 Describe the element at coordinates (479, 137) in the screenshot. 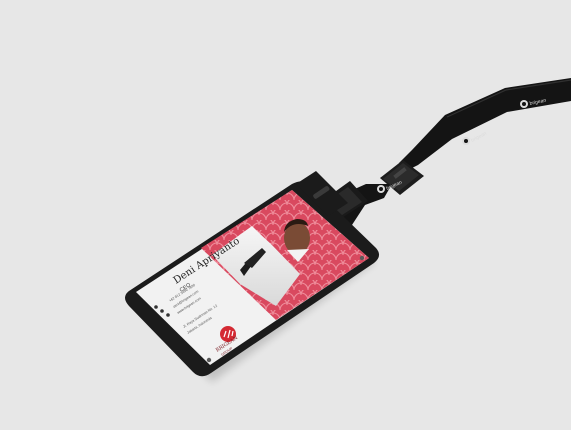

I see `lanyard-logo-label: brigean` at that location.